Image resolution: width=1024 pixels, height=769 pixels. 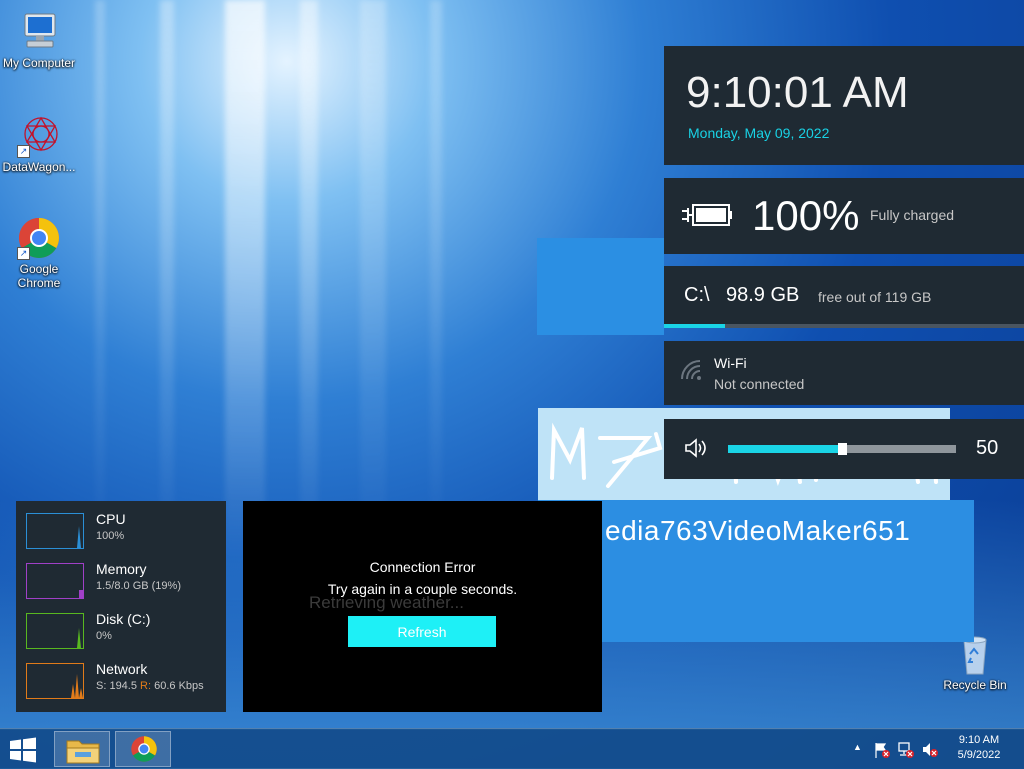 What do you see at coordinates (39, 276) in the screenshot?
I see `desktop-icon-label: Google Chrome` at bounding box center [39, 276].